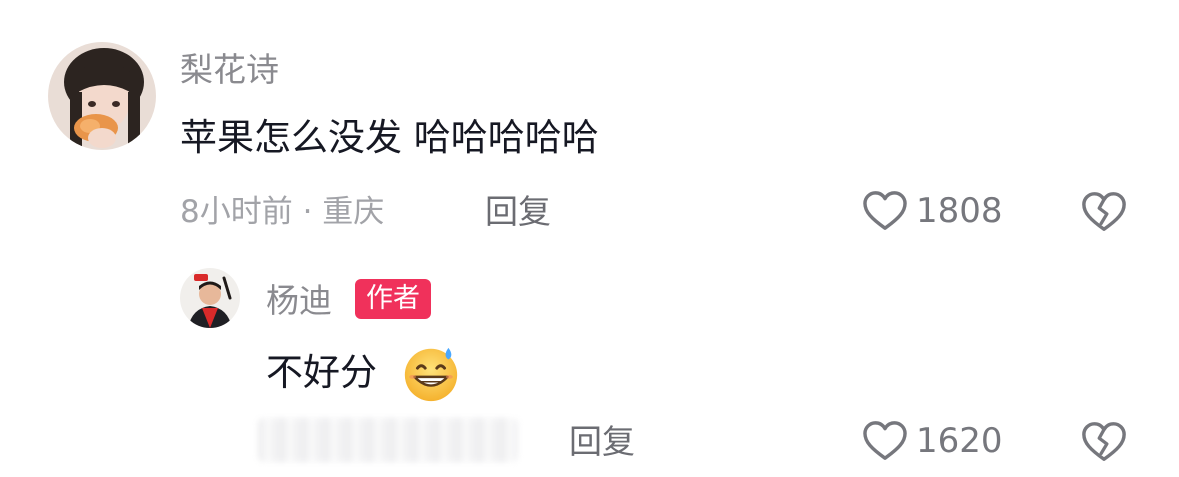 The image size is (1179, 477). I want to click on author-badge: 作者, so click(393, 299).